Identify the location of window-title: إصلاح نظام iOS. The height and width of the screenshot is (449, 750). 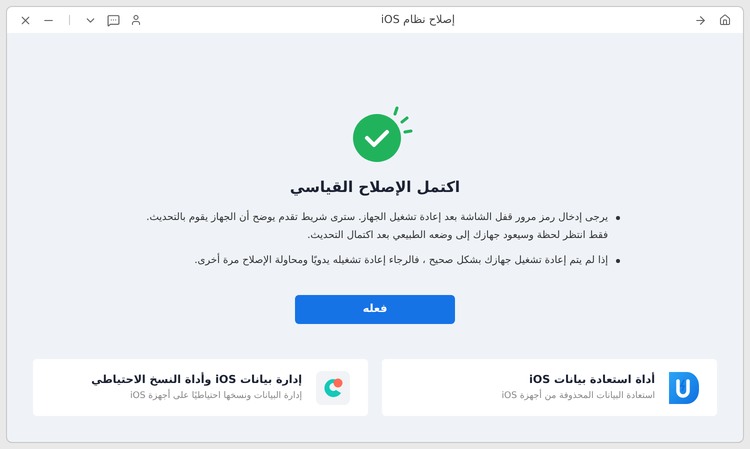
(417, 20).